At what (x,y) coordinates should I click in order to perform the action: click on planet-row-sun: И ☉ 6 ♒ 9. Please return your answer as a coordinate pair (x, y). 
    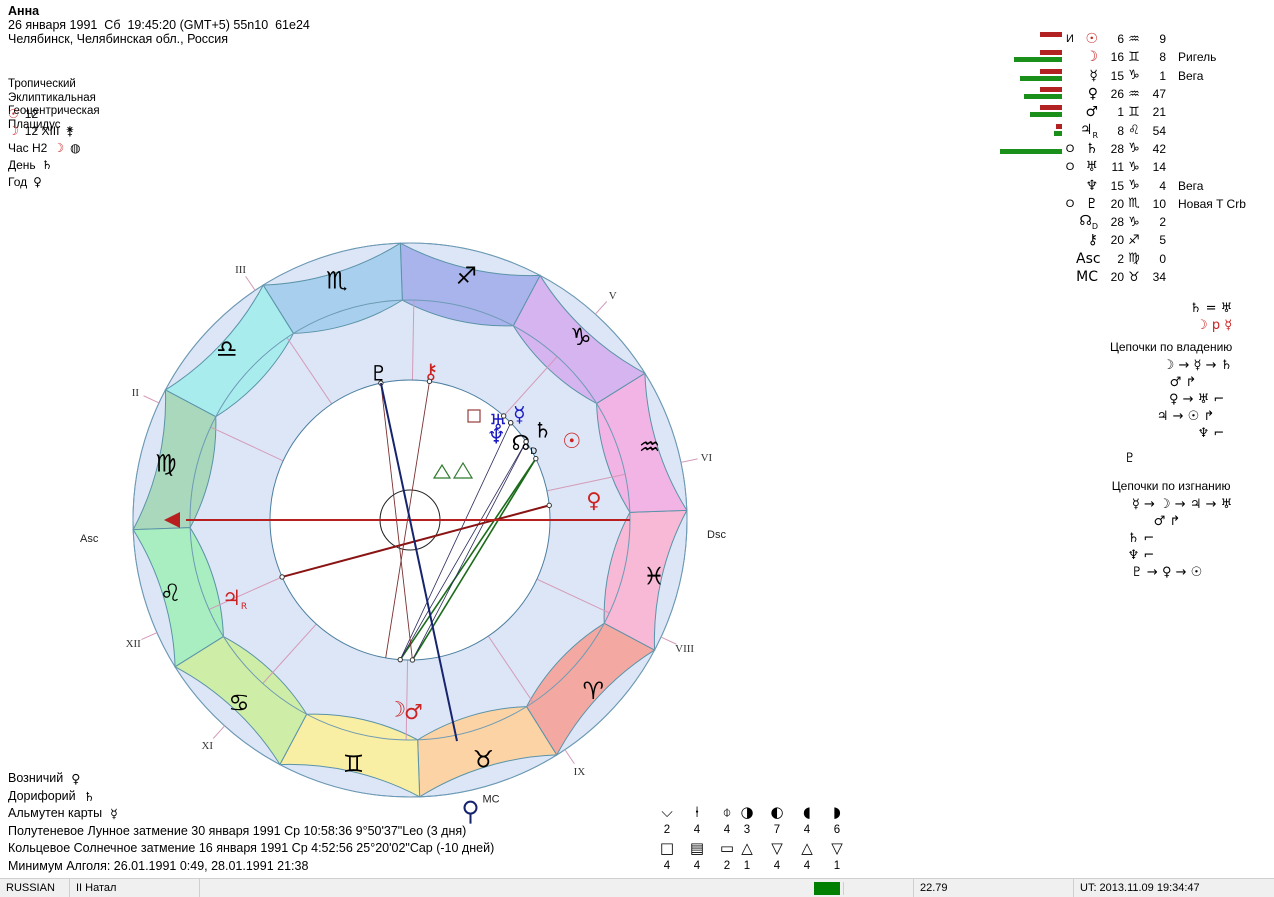
    Looking at the image, I should click on (1123, 39).